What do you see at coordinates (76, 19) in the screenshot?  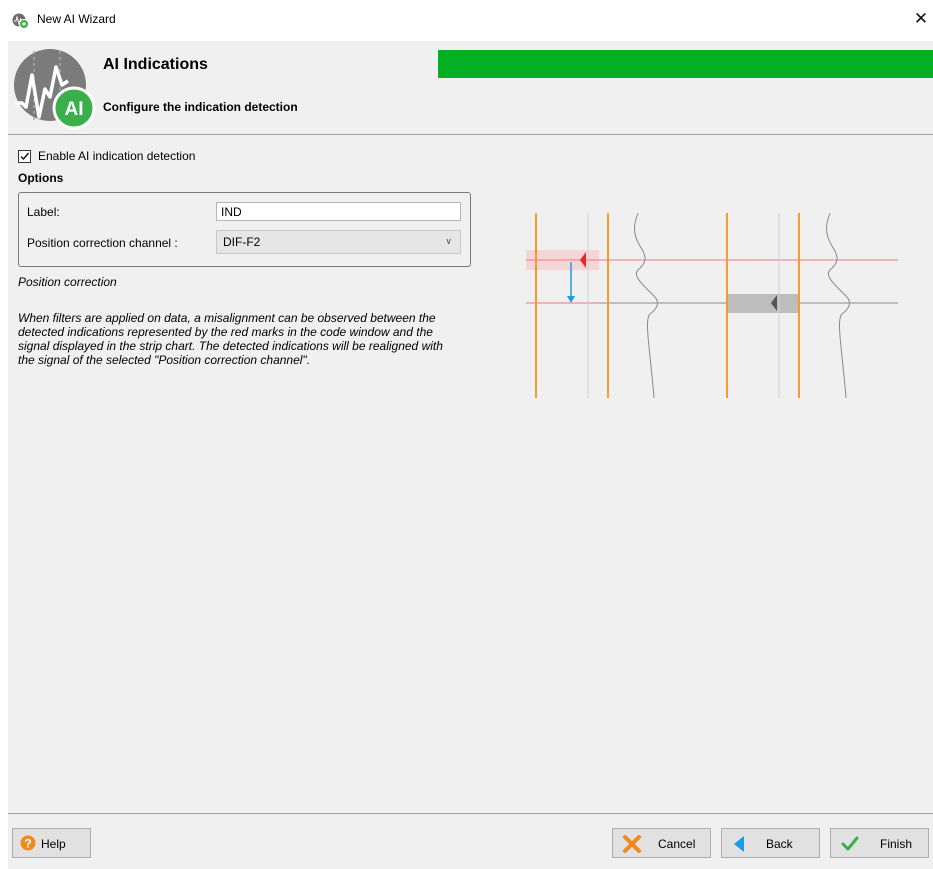 I see `window-title: New AI Wizard` at bounding box center [76, 19].